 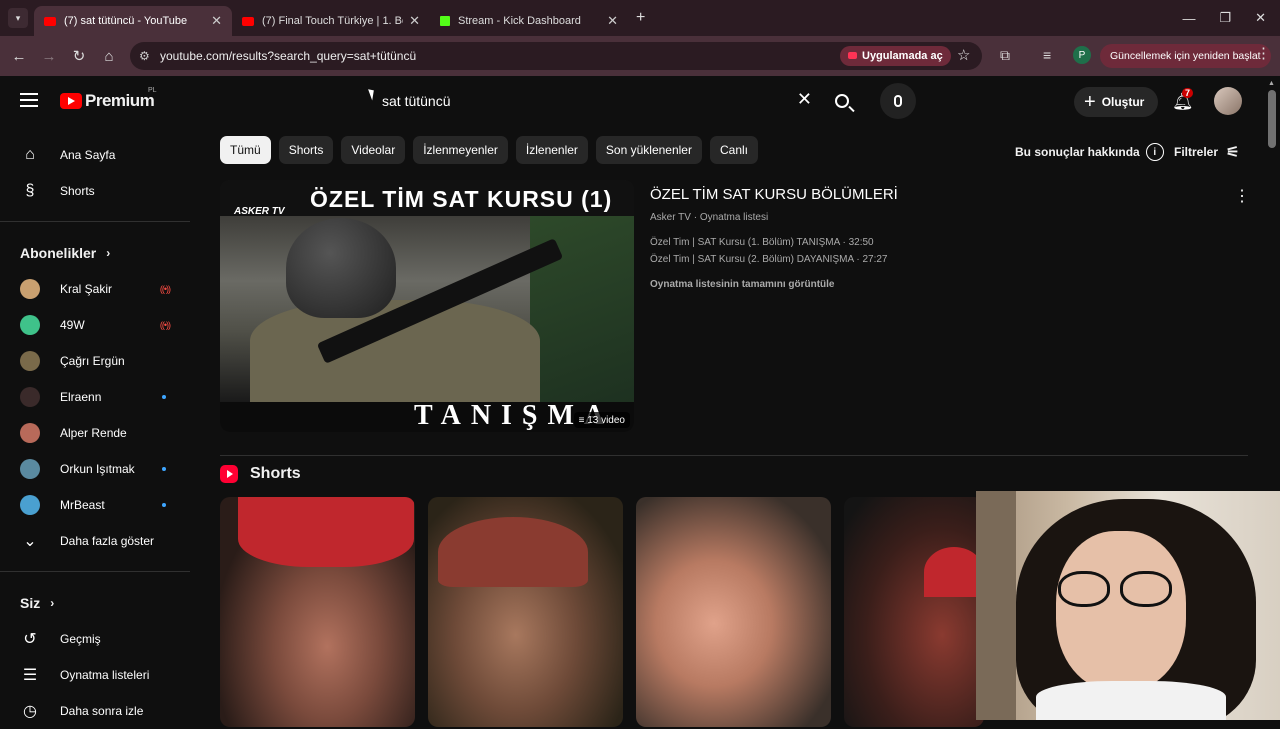 I want to click on thumbnail-brand: ASKER TV, so click(x=259, y=211).